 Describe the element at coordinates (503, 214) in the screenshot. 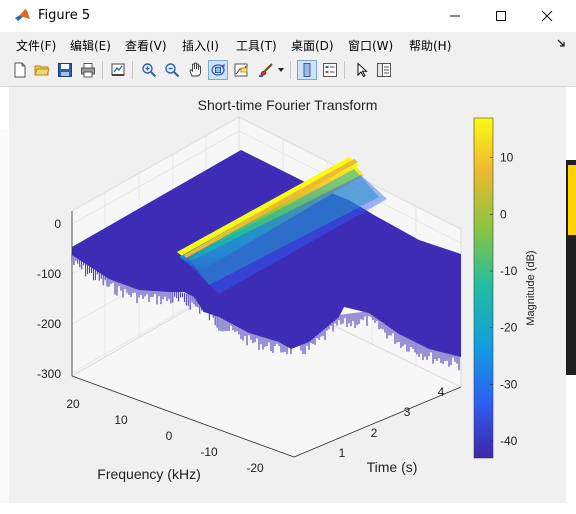

I see `colorbar-tick-label: 0` at that location.